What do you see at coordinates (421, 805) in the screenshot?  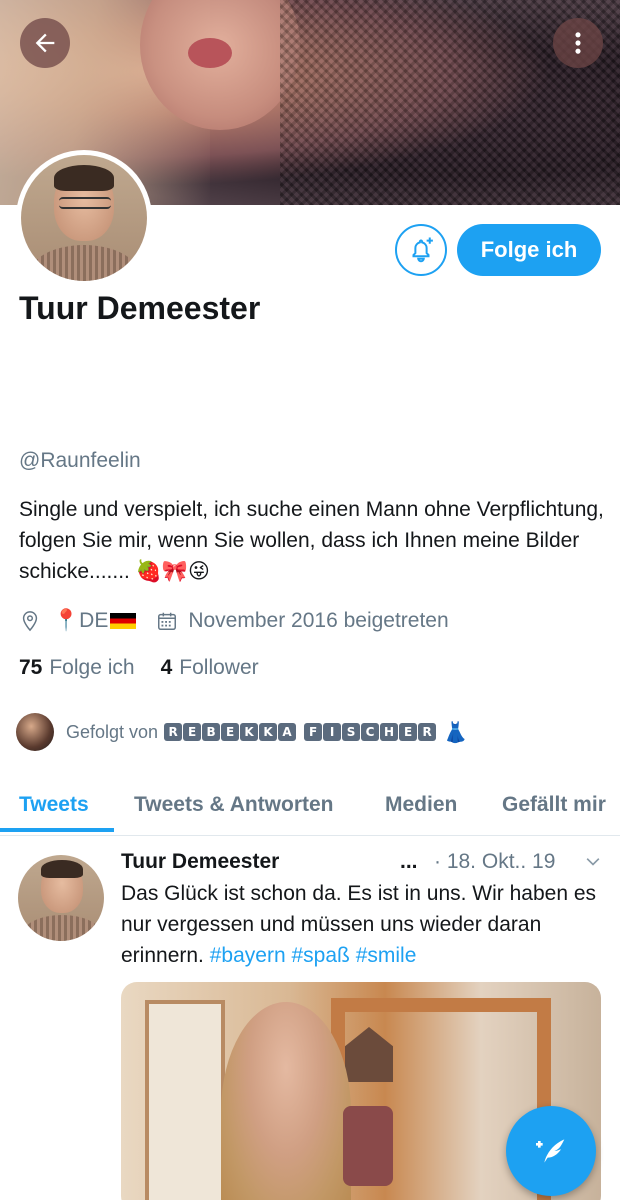 I see `tab-media: Medien` at bounding box center [421, 805].